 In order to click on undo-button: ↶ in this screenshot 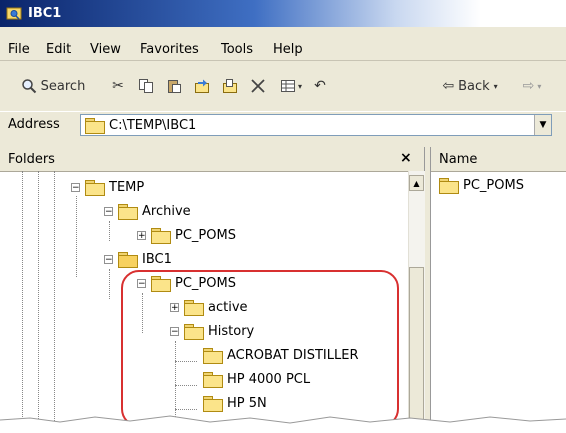, I will do `click(320, 86)`.